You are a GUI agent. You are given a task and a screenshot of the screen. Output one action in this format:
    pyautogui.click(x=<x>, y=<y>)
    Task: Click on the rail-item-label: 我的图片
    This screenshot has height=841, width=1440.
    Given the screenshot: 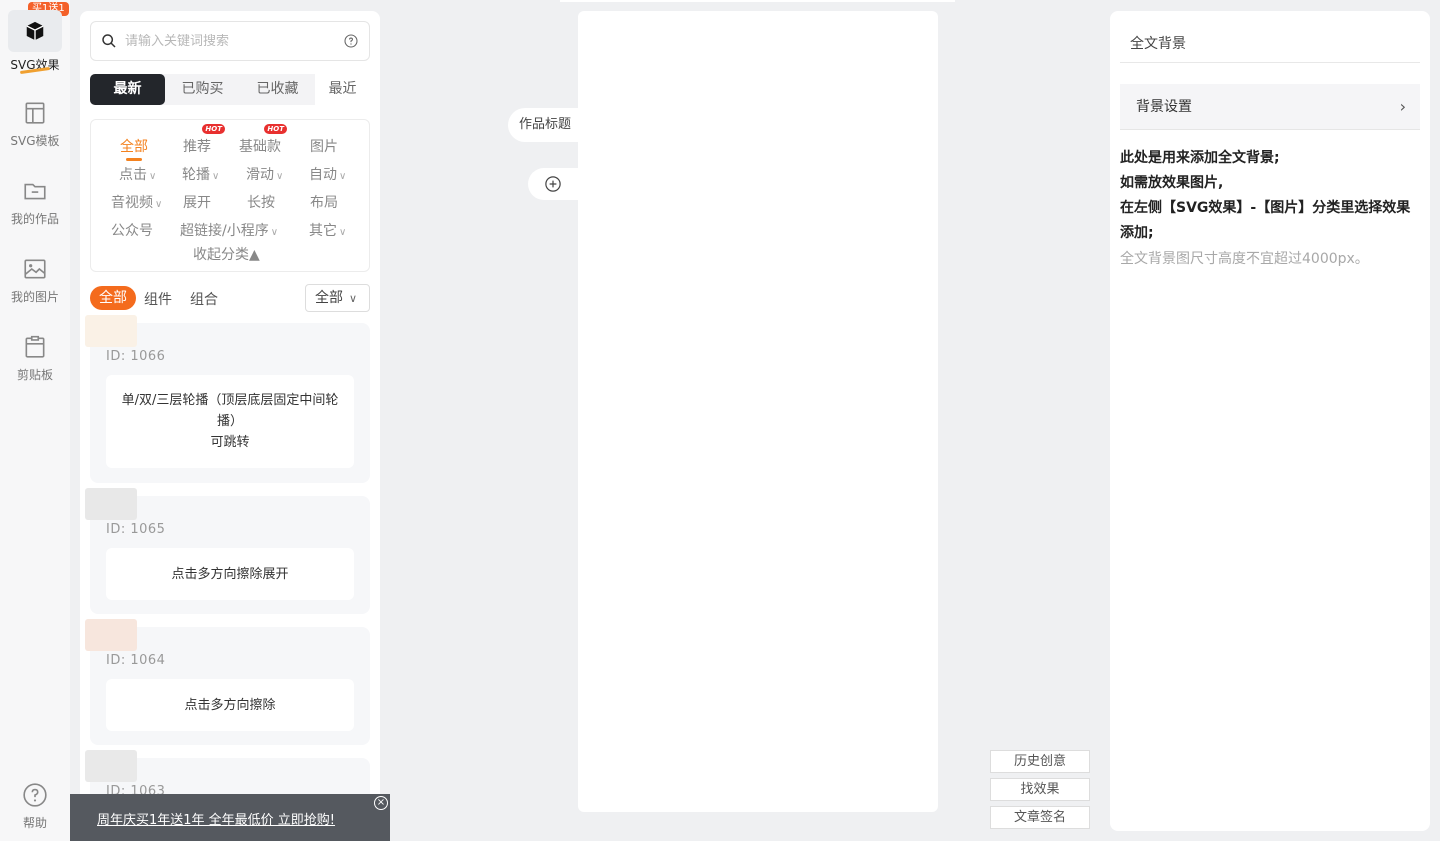 What is the action you would take?
    pyautogui.click(x=34, y=297)
    